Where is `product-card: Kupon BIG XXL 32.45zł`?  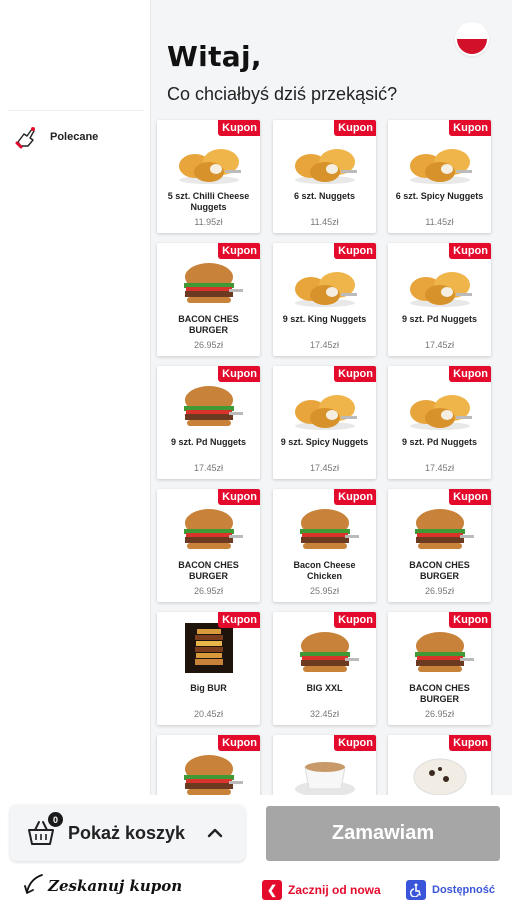
product-card: Kupon BIG XXL 32.45zł is located at coordinates (324, 668).